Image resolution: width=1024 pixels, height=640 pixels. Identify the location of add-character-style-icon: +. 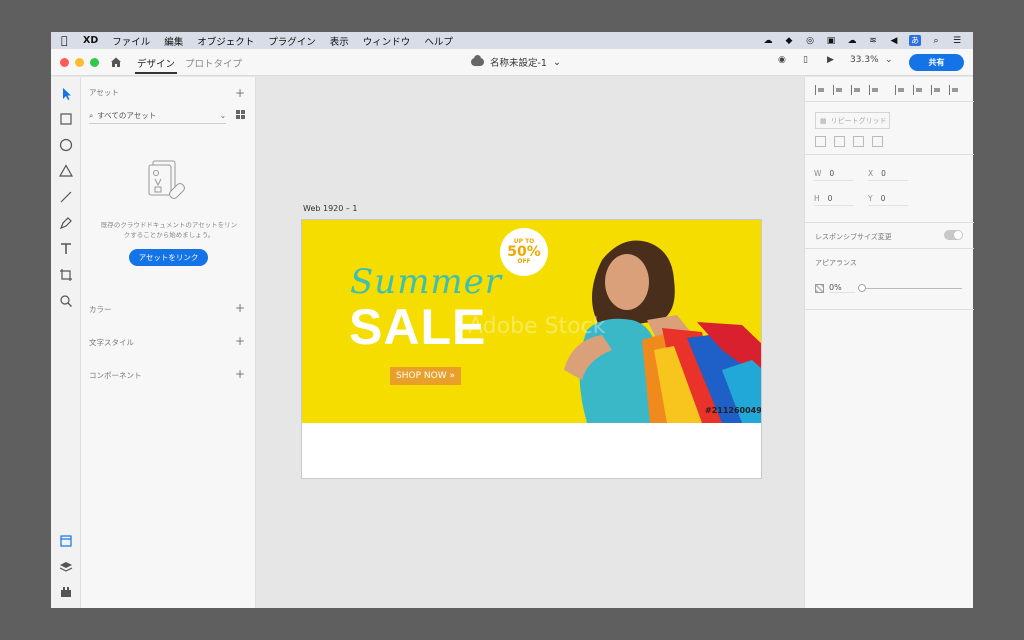
(240, 341).